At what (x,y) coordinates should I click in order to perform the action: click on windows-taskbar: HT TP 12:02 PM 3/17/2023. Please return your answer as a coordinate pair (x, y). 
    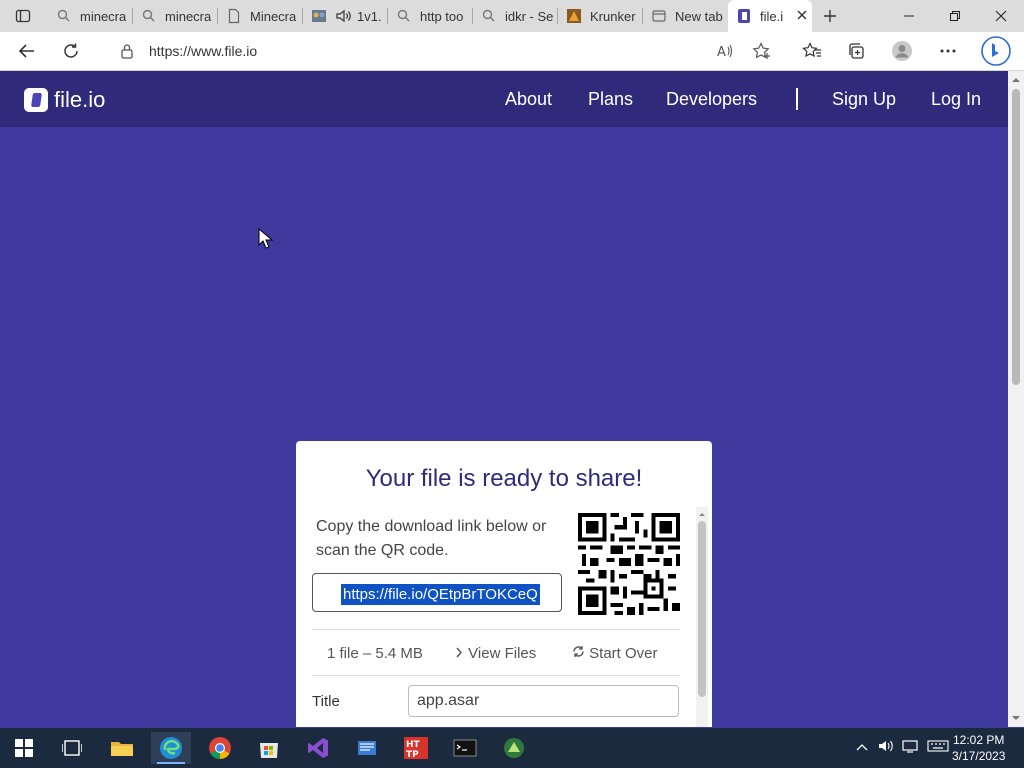
    Looking at the image, I should click on (512, 748).